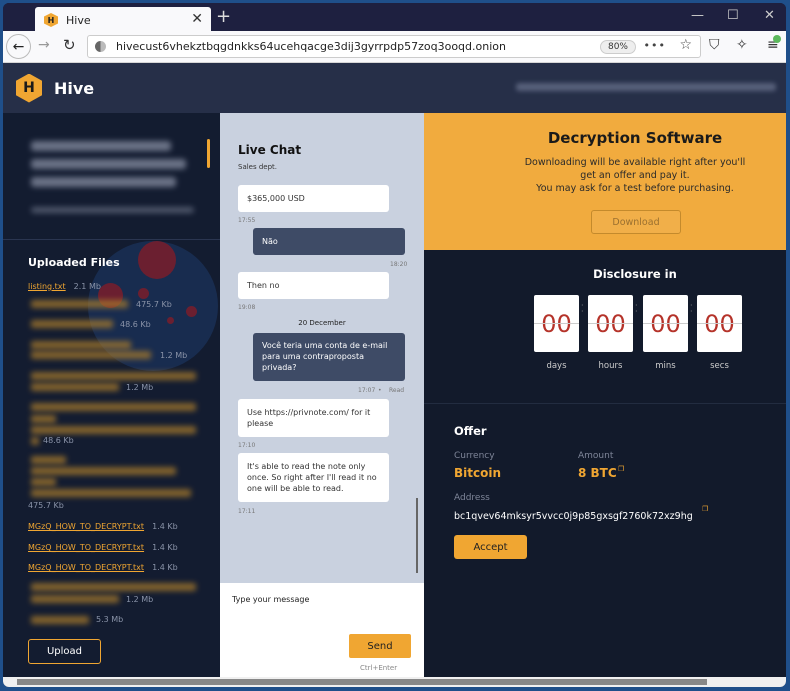 This screenshot has width=790, height=691. What do you see at coordinates (635, 274) in the screenshot?
I see `disclosure-title: Disclosure in` at bounding box center [635, 274].